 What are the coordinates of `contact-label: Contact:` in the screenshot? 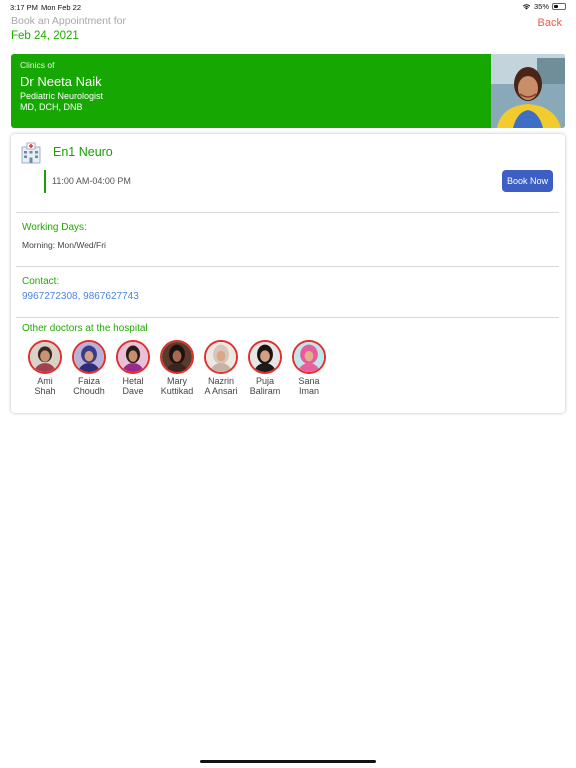 It's located at (41, 281).